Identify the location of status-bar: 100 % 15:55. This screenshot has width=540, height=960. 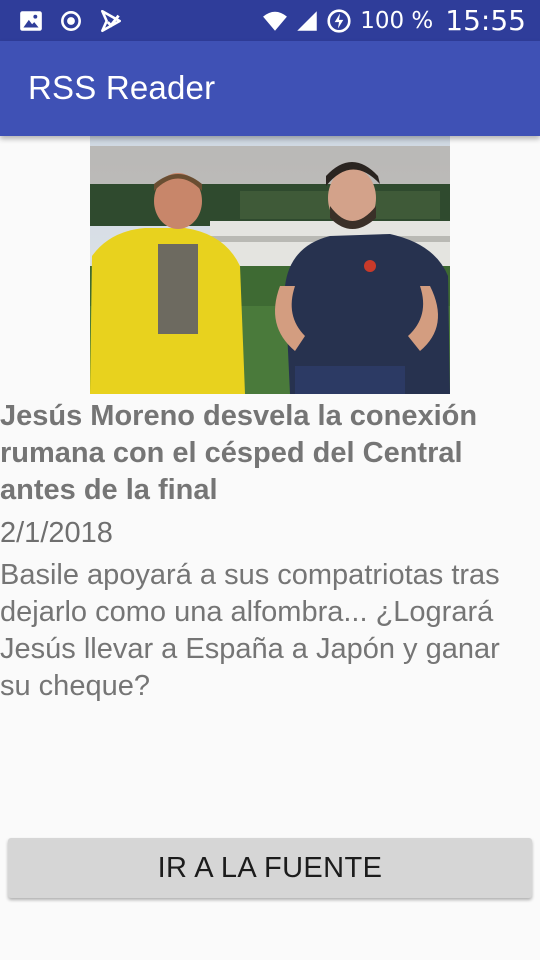
(270, 20).